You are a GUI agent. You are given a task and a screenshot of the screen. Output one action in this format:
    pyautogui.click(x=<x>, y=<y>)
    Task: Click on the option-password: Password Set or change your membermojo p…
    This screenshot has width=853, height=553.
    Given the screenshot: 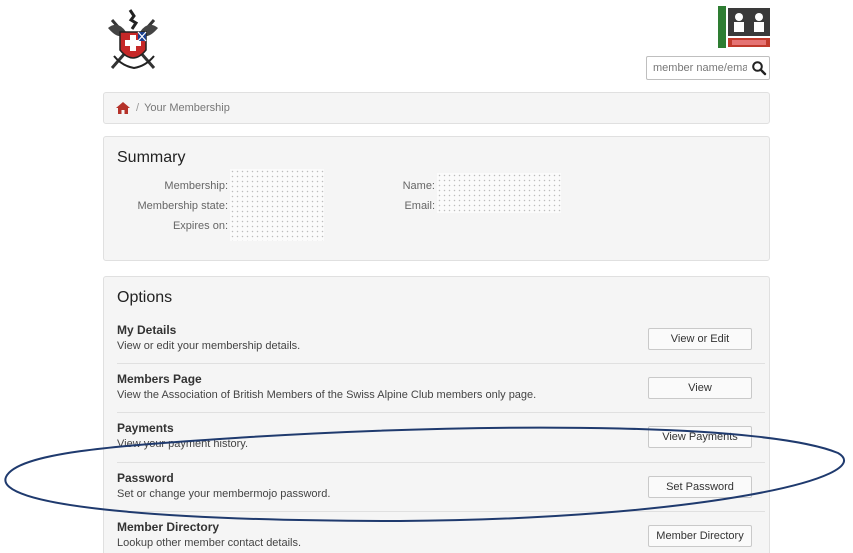 What is the action you would take?
    pyautogui.click(x=437, y=490)
    